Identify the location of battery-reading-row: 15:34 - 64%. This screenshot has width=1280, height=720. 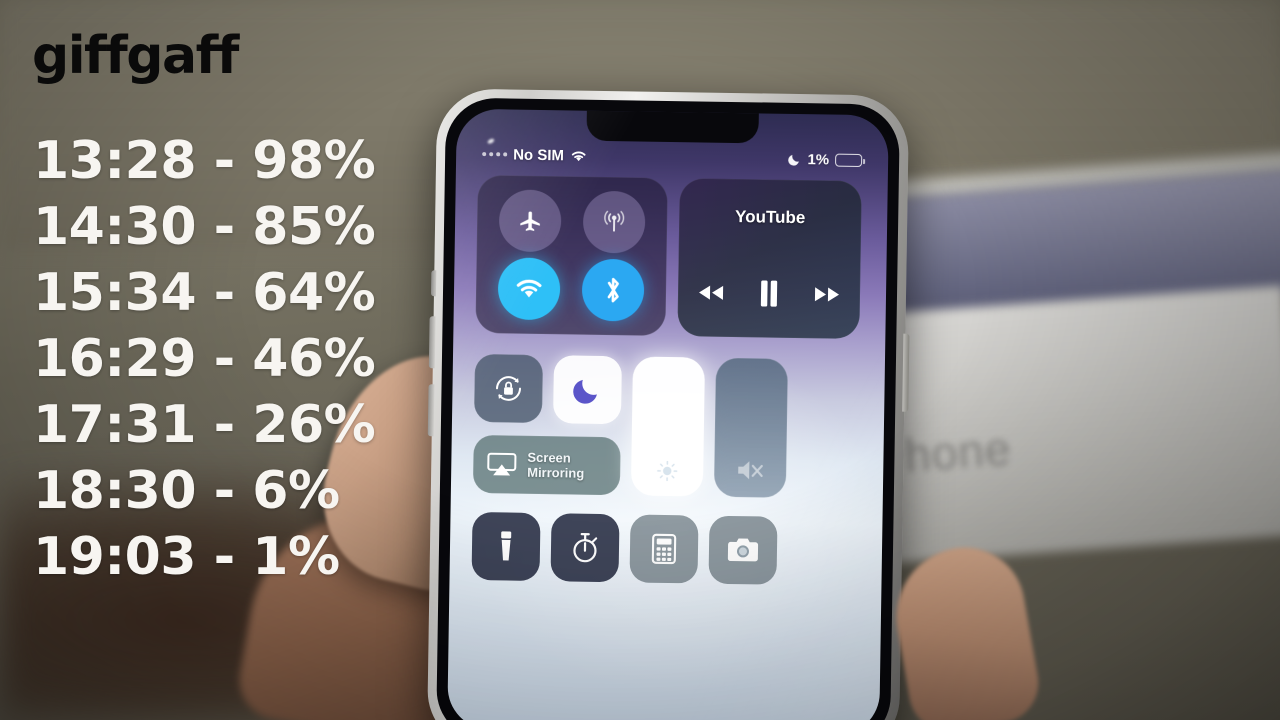
(204, 293).